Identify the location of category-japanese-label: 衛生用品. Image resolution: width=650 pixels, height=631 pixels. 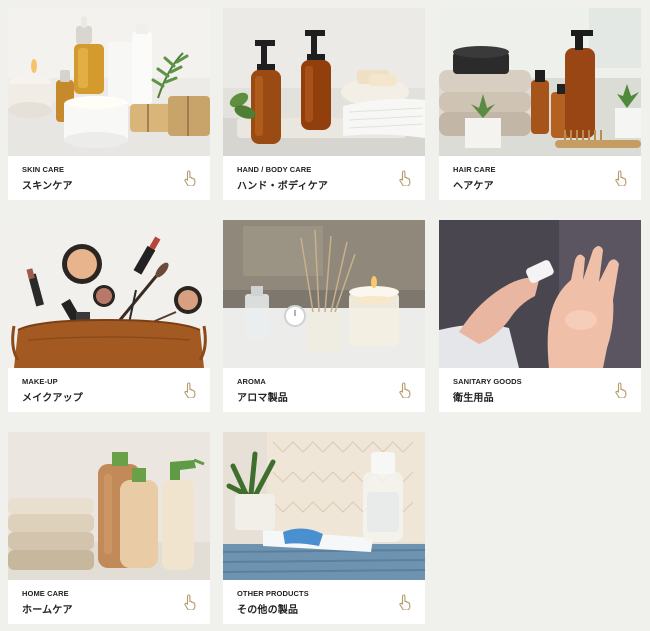
(473, 398).